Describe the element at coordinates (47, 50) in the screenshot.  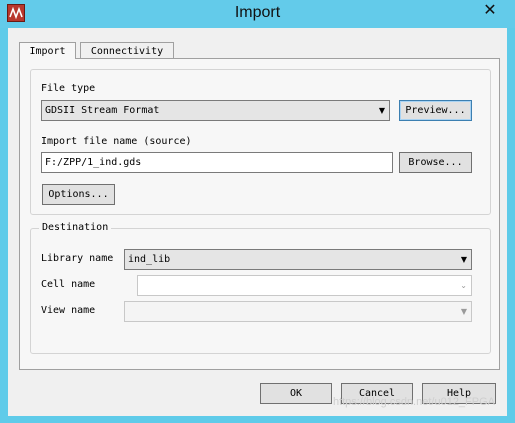
I see `tab-import: Import` at that location.